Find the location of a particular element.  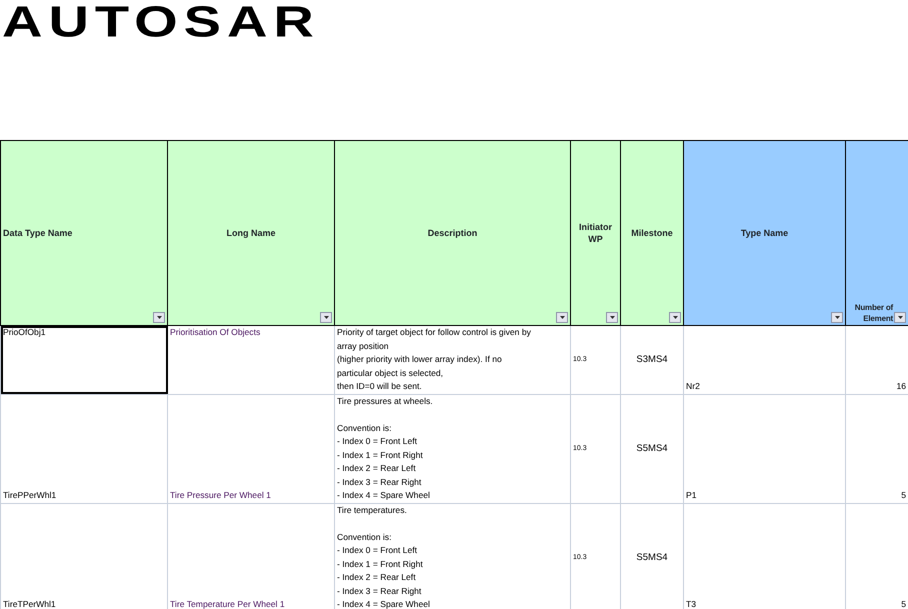

table-cell: Prioritisation Of Objects is located at coordinates (251, 360).